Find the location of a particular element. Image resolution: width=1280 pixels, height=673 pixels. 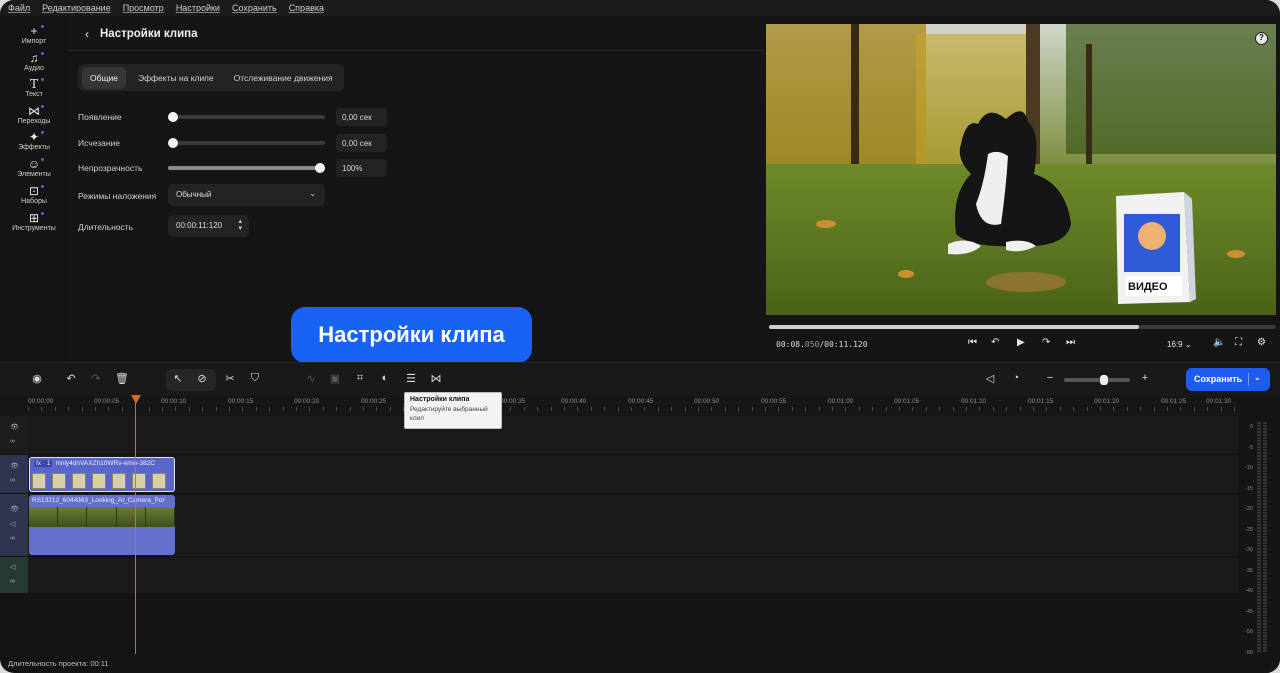

menu-edit: Редактирование is located at coordinates (76, 8).